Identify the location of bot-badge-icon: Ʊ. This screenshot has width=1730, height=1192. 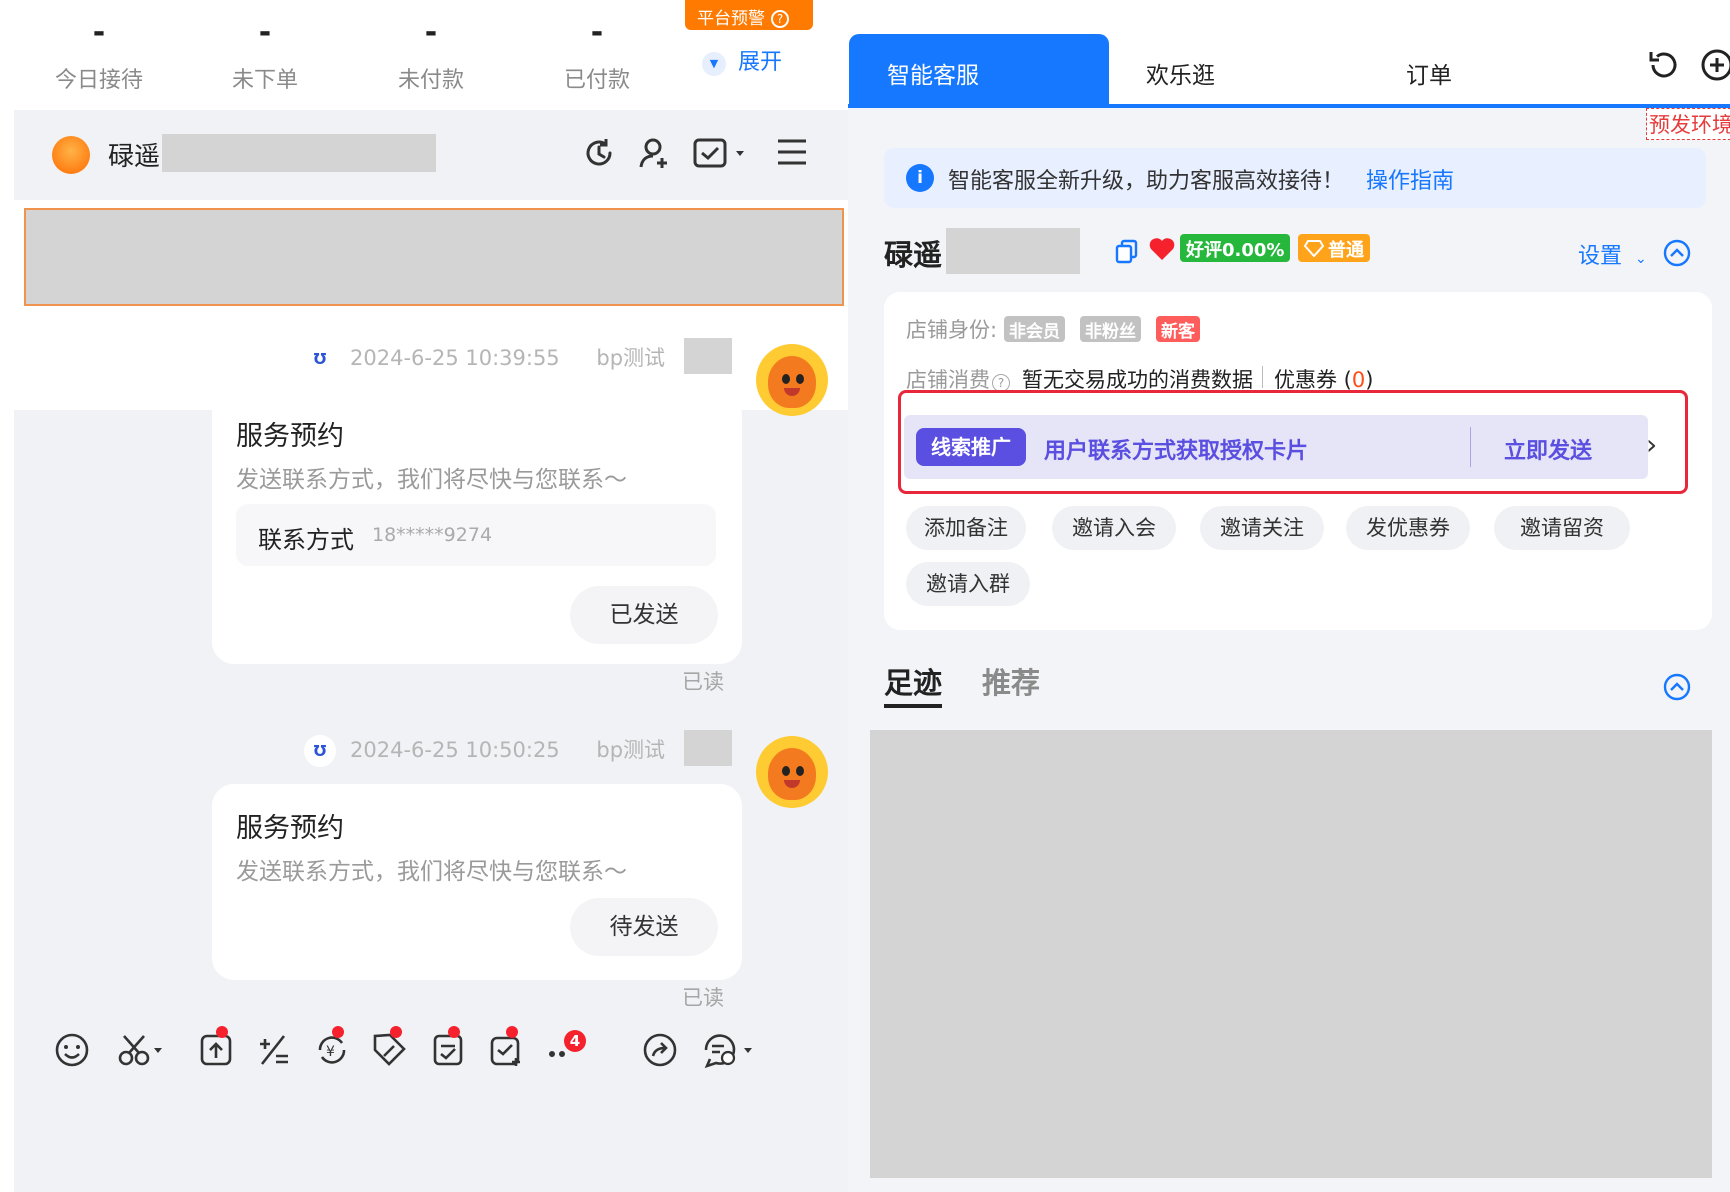
(320, 751).